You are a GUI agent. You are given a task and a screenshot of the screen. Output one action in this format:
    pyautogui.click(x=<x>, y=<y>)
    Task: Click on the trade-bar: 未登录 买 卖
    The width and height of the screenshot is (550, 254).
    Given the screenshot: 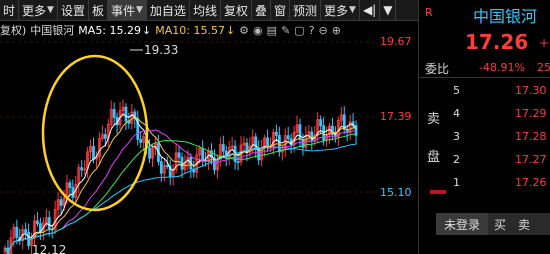 What is the action you would take?
    pyautogui.click(x=493, y=224)
    